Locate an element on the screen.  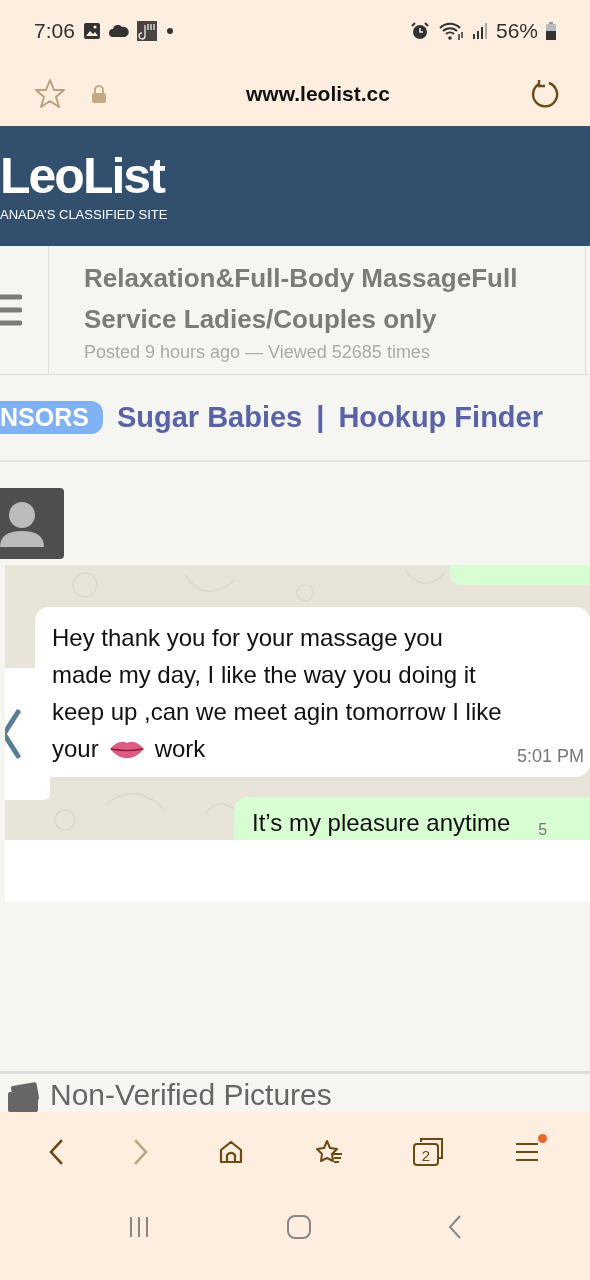
message-text: made my day, I like the way you doing it is located at coordinates (264, 675).